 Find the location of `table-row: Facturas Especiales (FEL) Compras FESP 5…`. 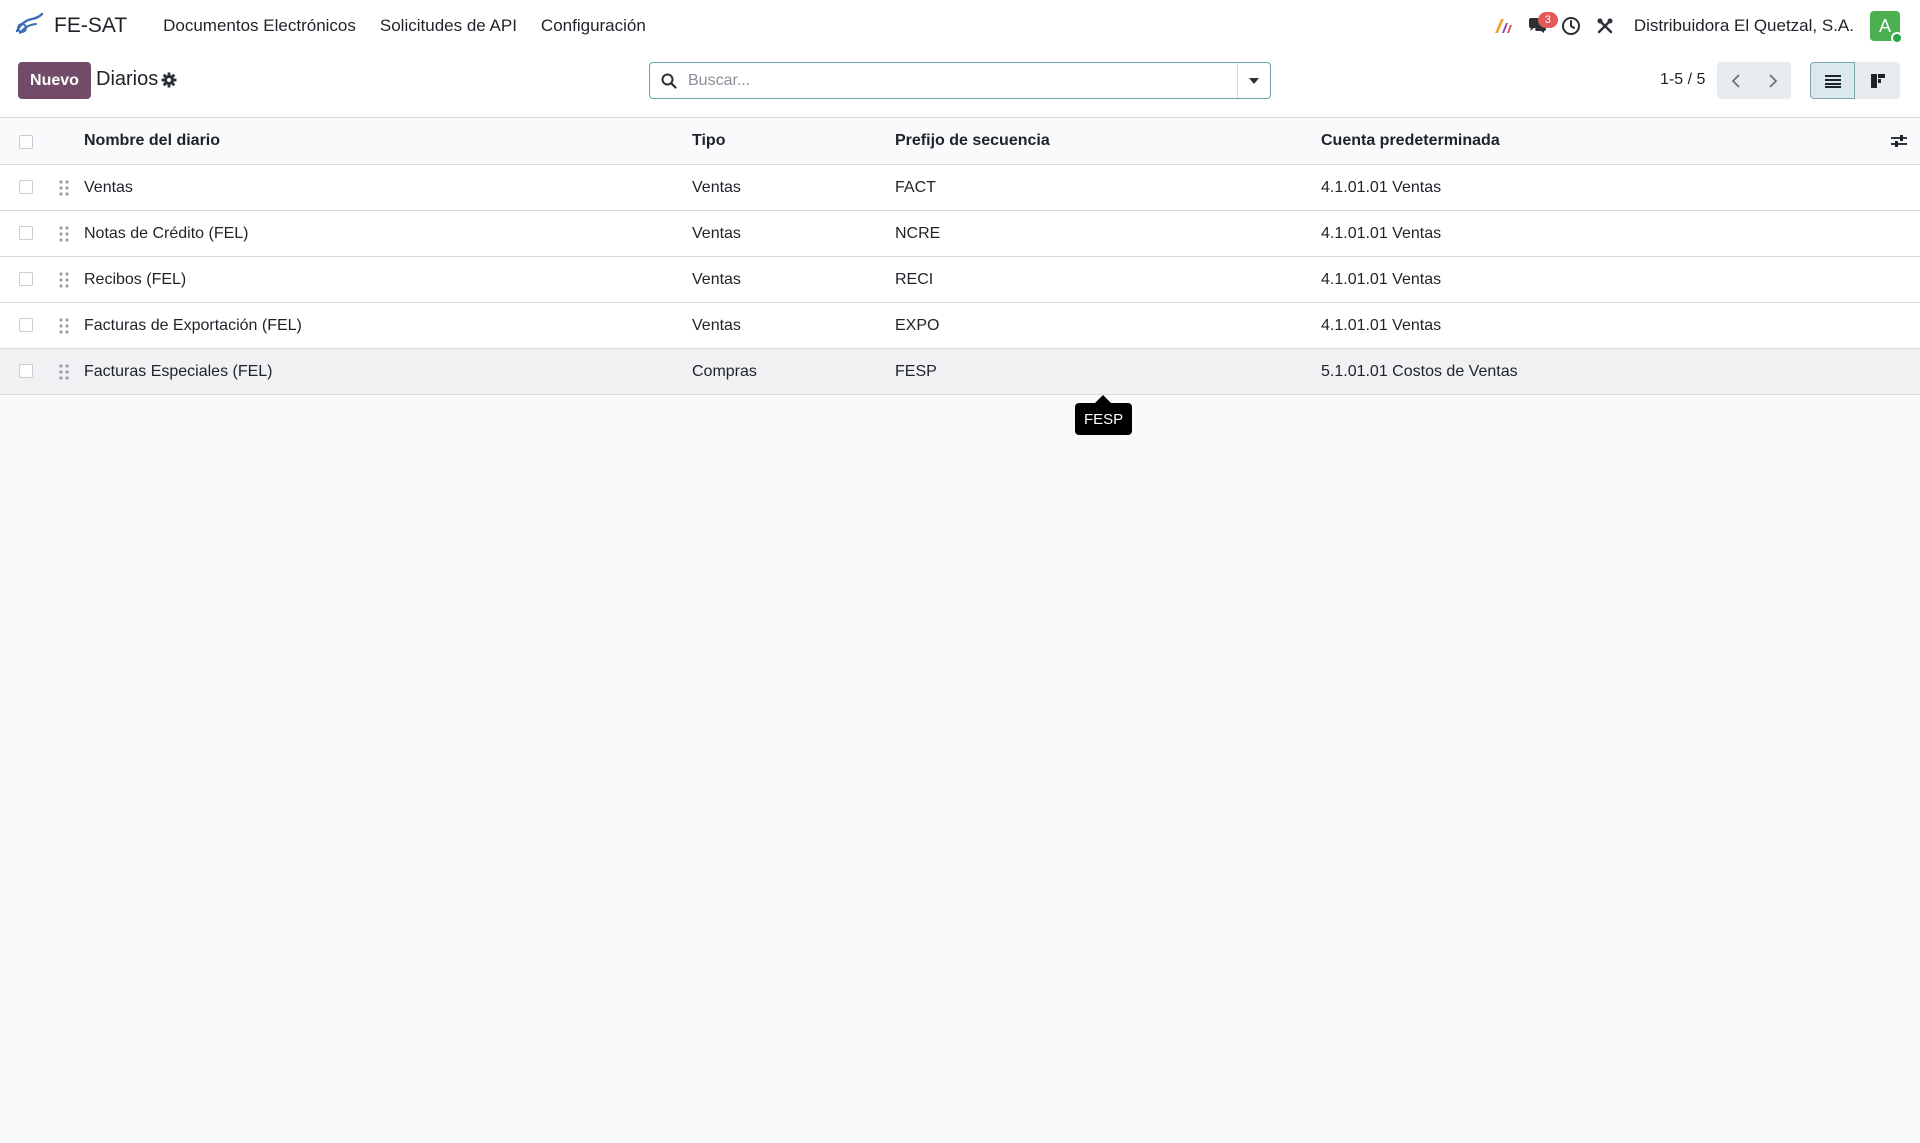

table-row: Facturas Especiales (FEL) Compras FESP 5… is located at coordinates (960, 372).